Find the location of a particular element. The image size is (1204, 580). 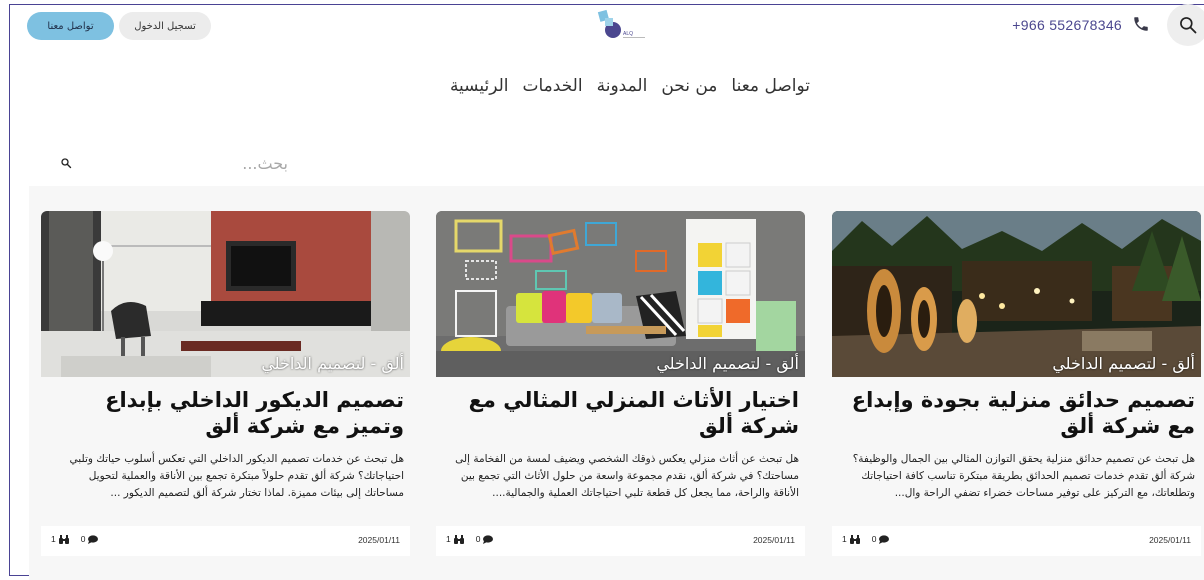

header-search-button is located at coordinates (1185, 25).